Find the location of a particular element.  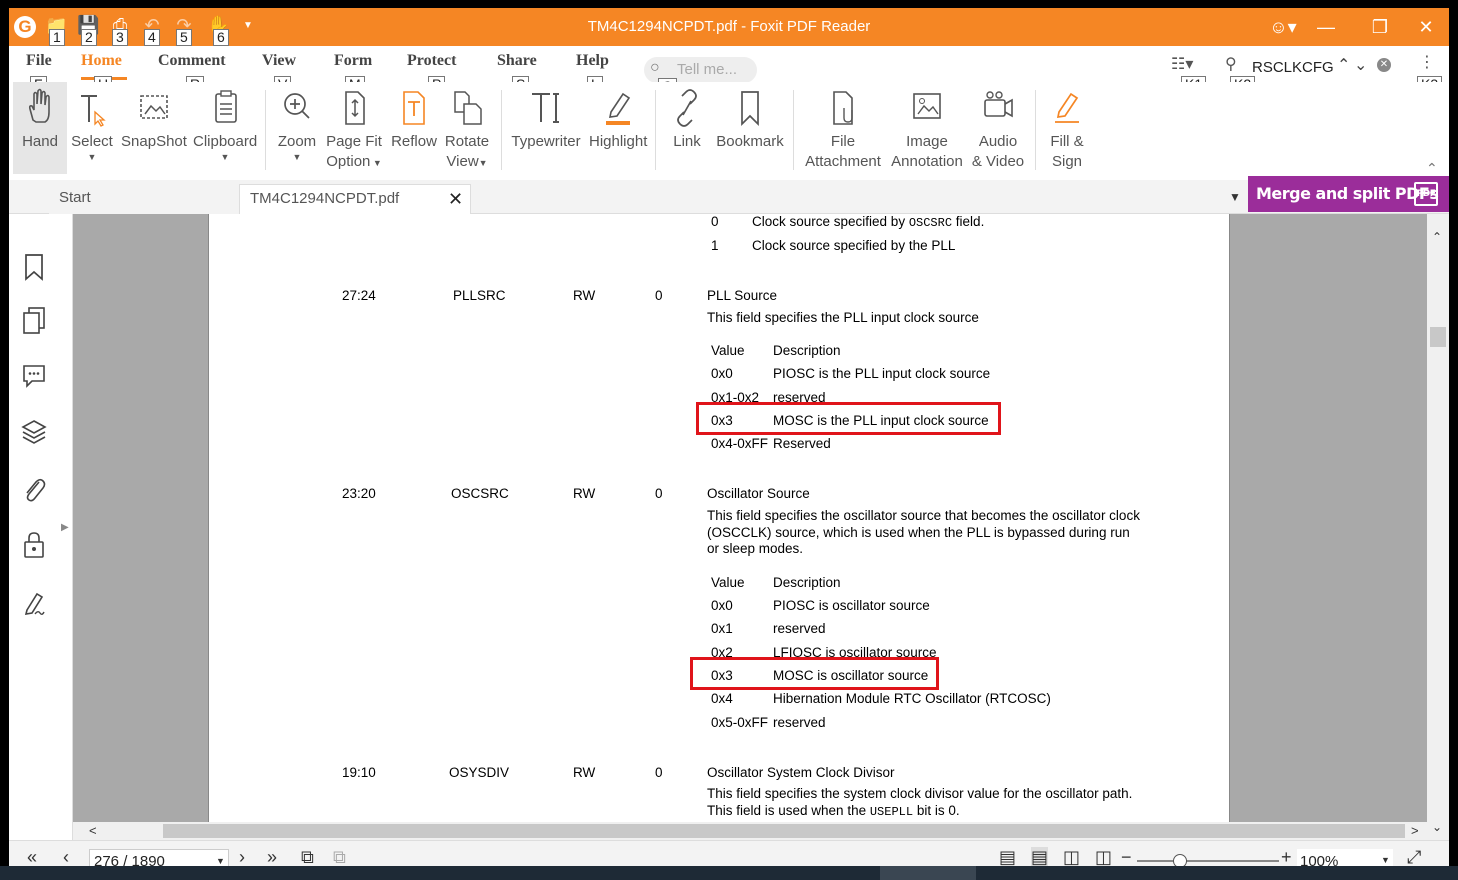

image-annotation-label-1: Image is located at coordinates (927, 141).